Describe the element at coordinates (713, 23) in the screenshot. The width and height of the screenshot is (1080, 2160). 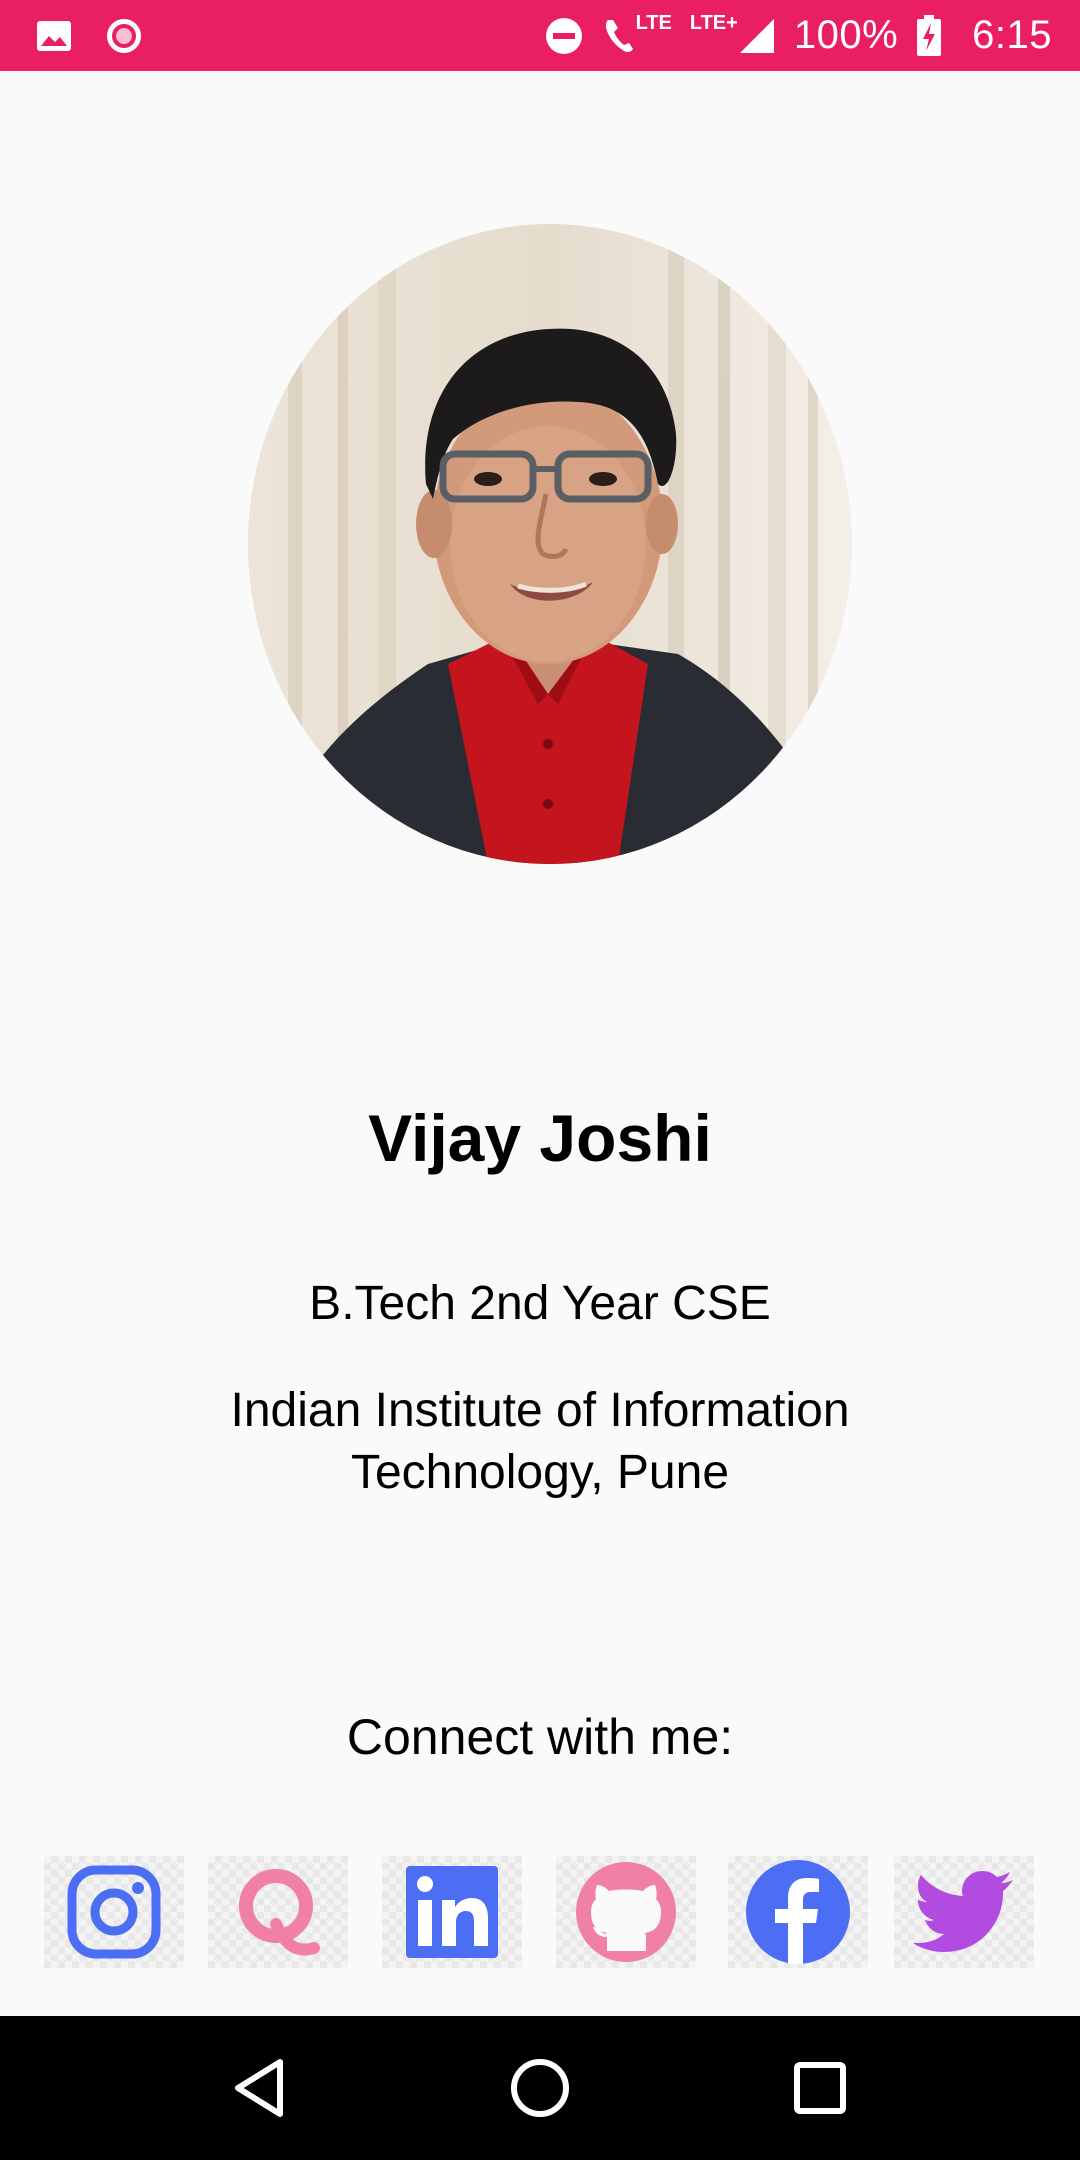
I see `lte-plus-label: LTE+` at that location.